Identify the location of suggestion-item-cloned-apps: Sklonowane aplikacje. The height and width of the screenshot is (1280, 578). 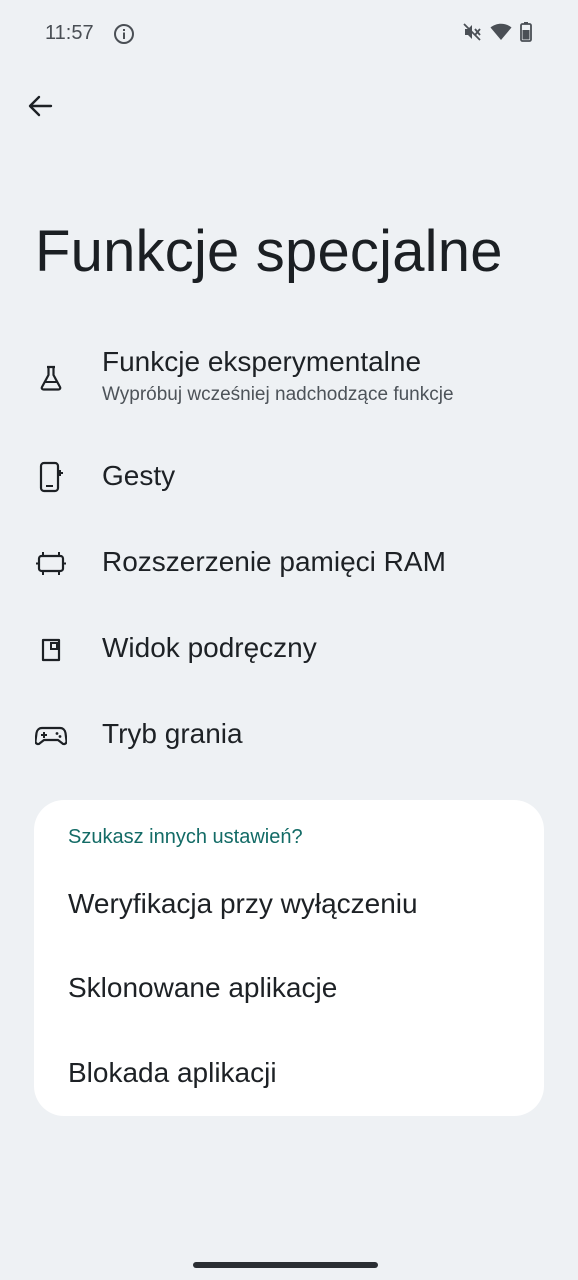
(202, 988).